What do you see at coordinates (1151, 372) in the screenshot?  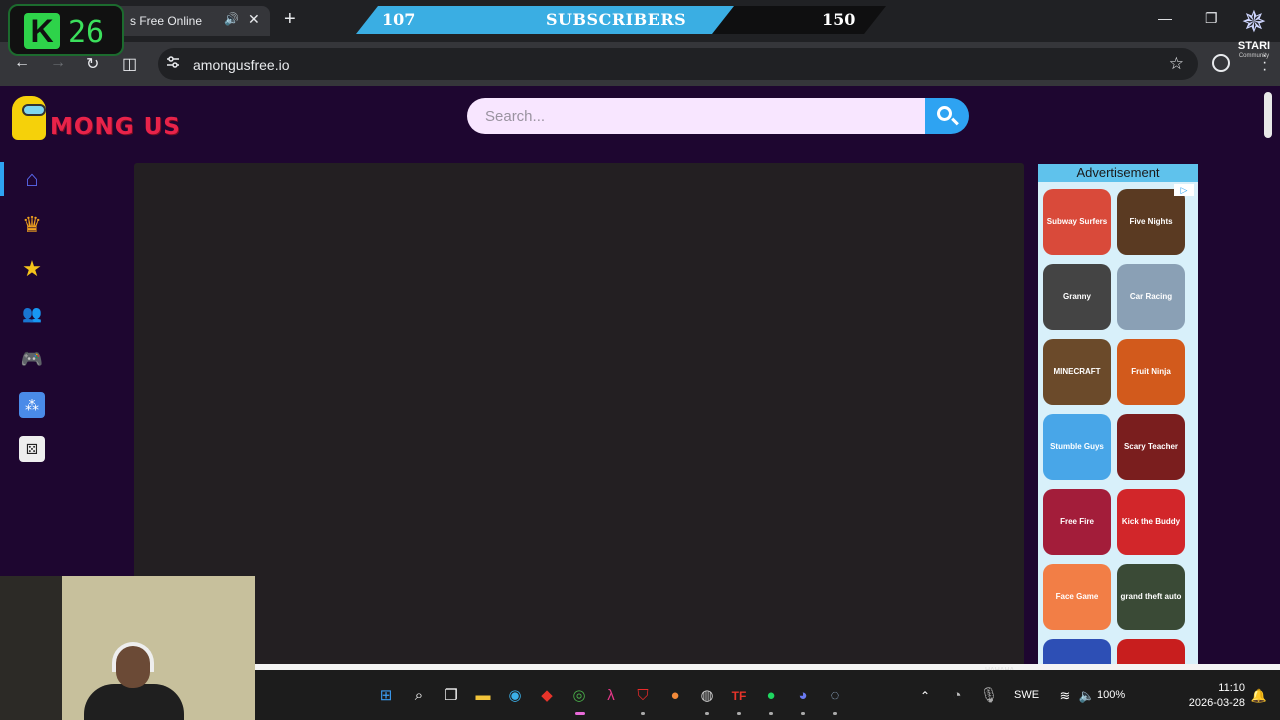 I see `ad-game-tile: Fruit Ninja` at bounding box center [1151, 372].